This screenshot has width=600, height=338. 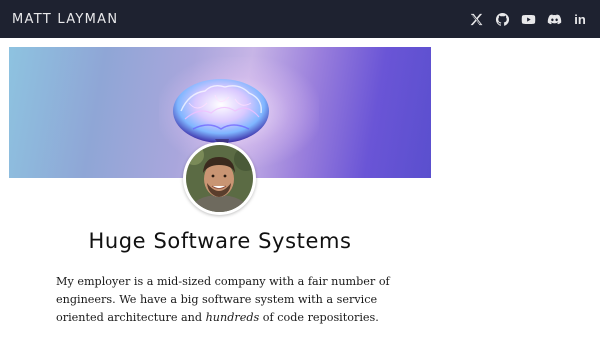 What do you see at coordinates (300, 19) in the screenshot?
I see `site-header: MATT LAYMAN in` at bounding box center [300, 19].